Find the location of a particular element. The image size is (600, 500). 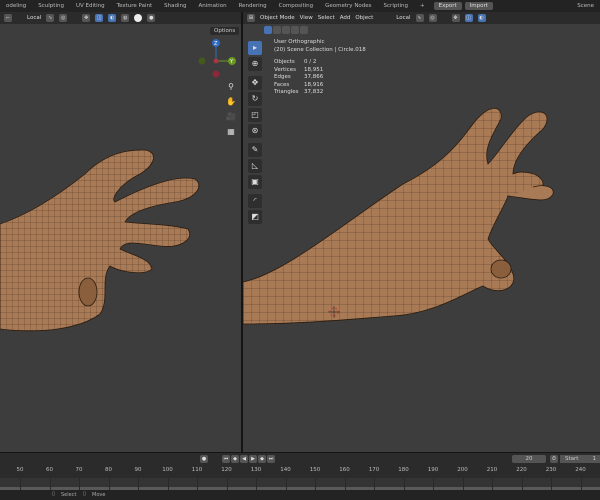

frame-tick: 130 is located at coordinates (256, 470).